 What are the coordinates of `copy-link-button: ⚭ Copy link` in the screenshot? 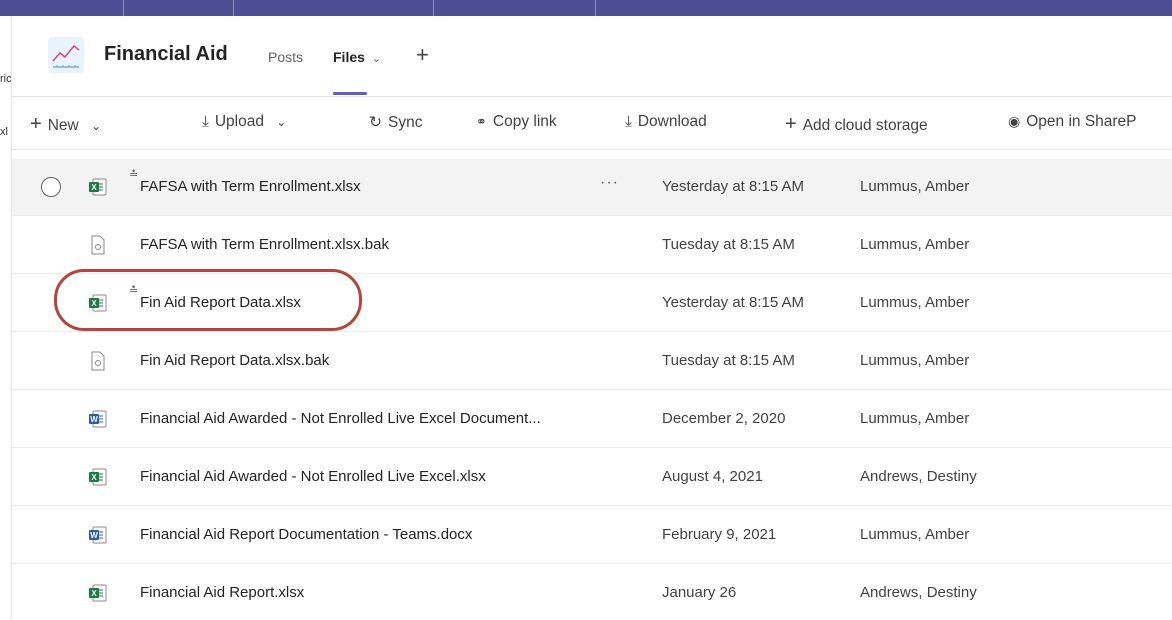 It's located at (516, 122).